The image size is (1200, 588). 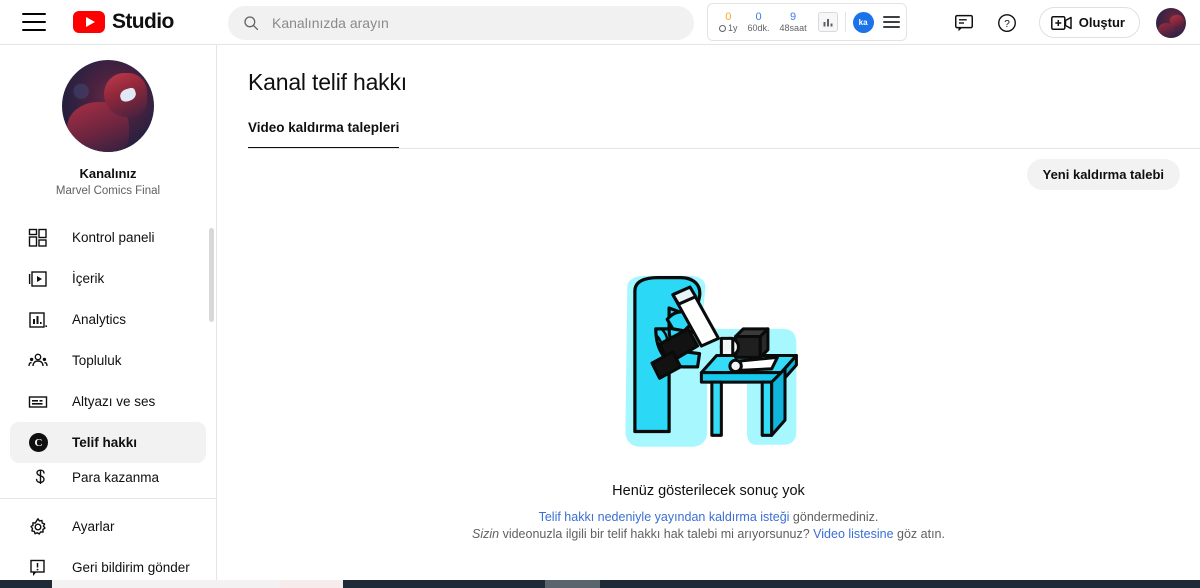 I want to click on sidebar-item-settings: Ayarlar, so click(x=108, y=526).